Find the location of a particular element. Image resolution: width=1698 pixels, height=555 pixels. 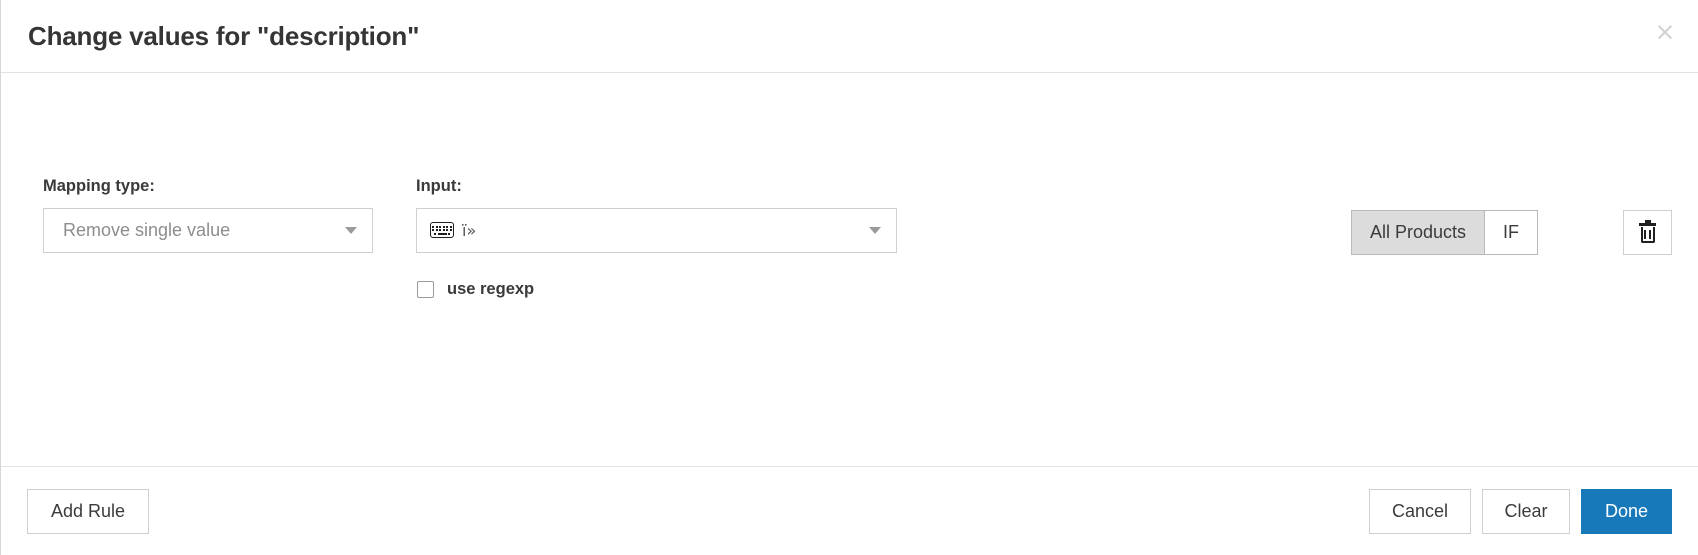

add-rule-button: Add Rule is located at coordinates (88, 511).